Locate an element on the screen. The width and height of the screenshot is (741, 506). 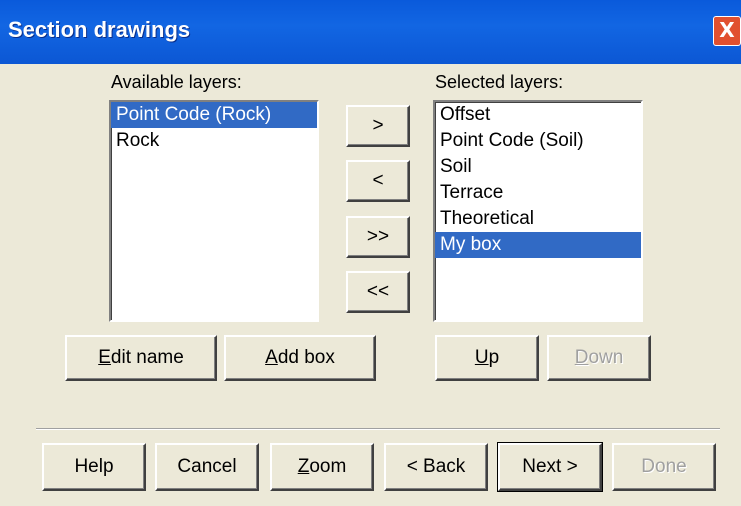
window-title: Section drawings is located at coordinates (99, 29).